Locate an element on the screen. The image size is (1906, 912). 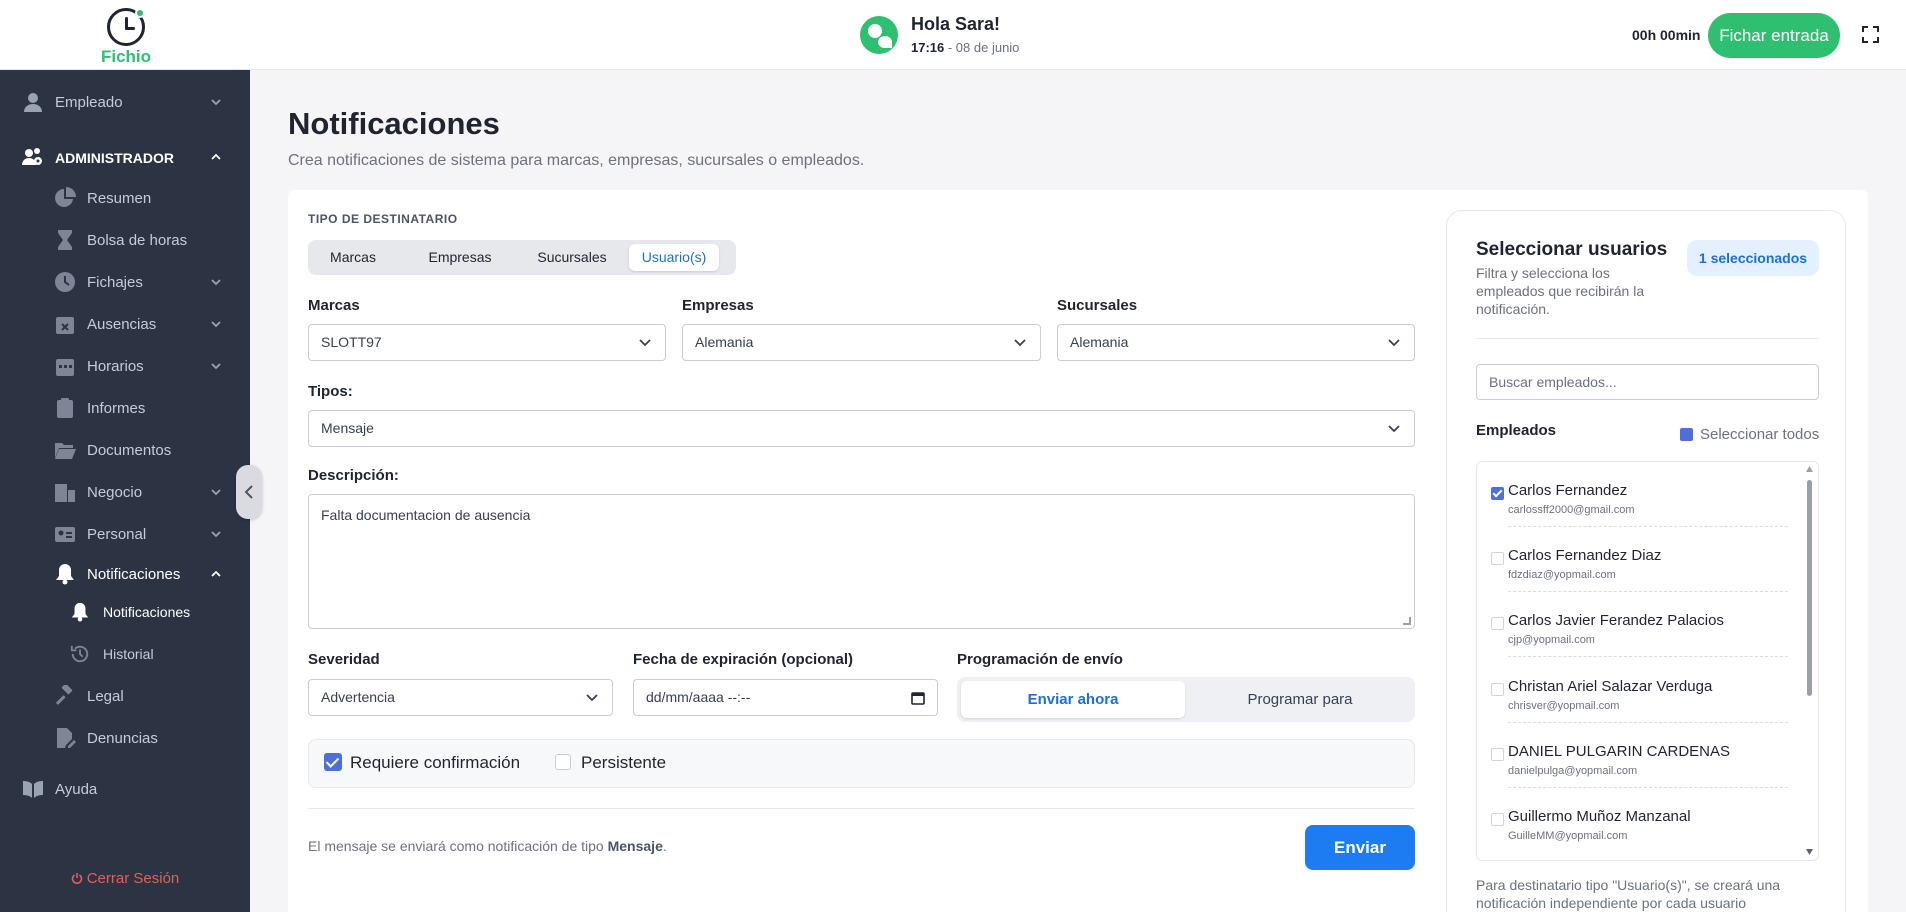
persistente-checkbox is located at coordinates (563, 762).